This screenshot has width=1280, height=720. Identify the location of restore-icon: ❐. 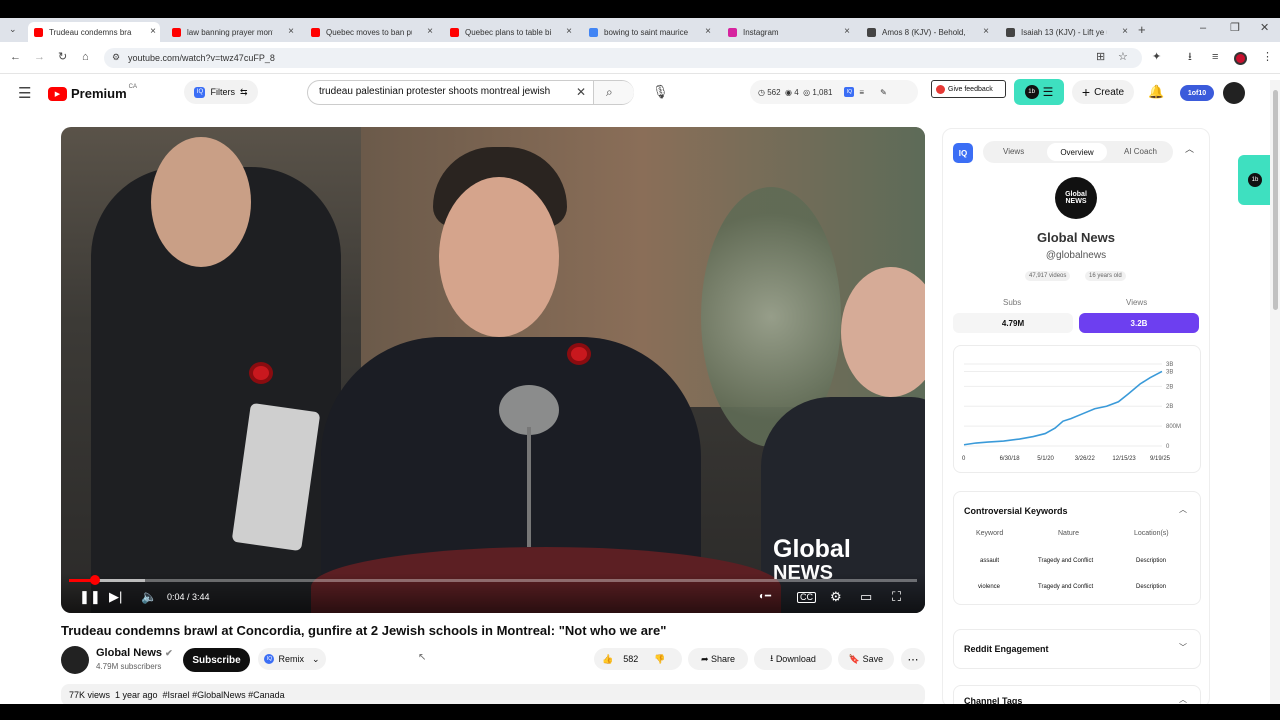
(1235, 28).